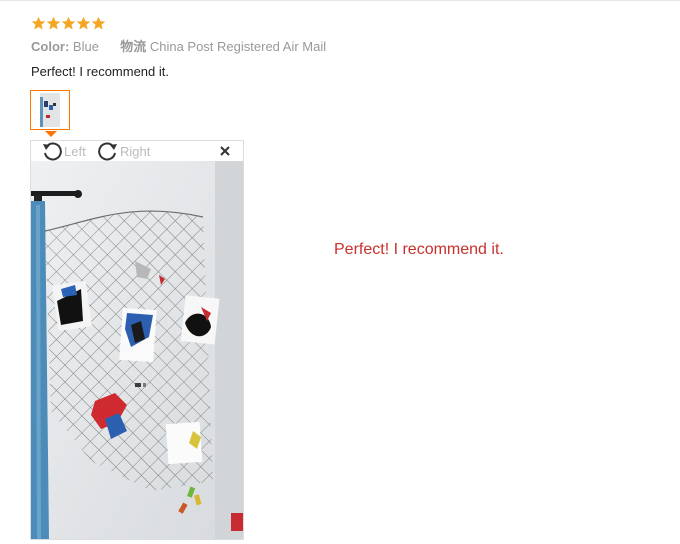 The height and width of the screenshot is (544, 680). What do you see at coordinates (100, 71) in the screenshot?
I see `review-text: Perfect! I recommend it.` at bounding box center [100, 71].